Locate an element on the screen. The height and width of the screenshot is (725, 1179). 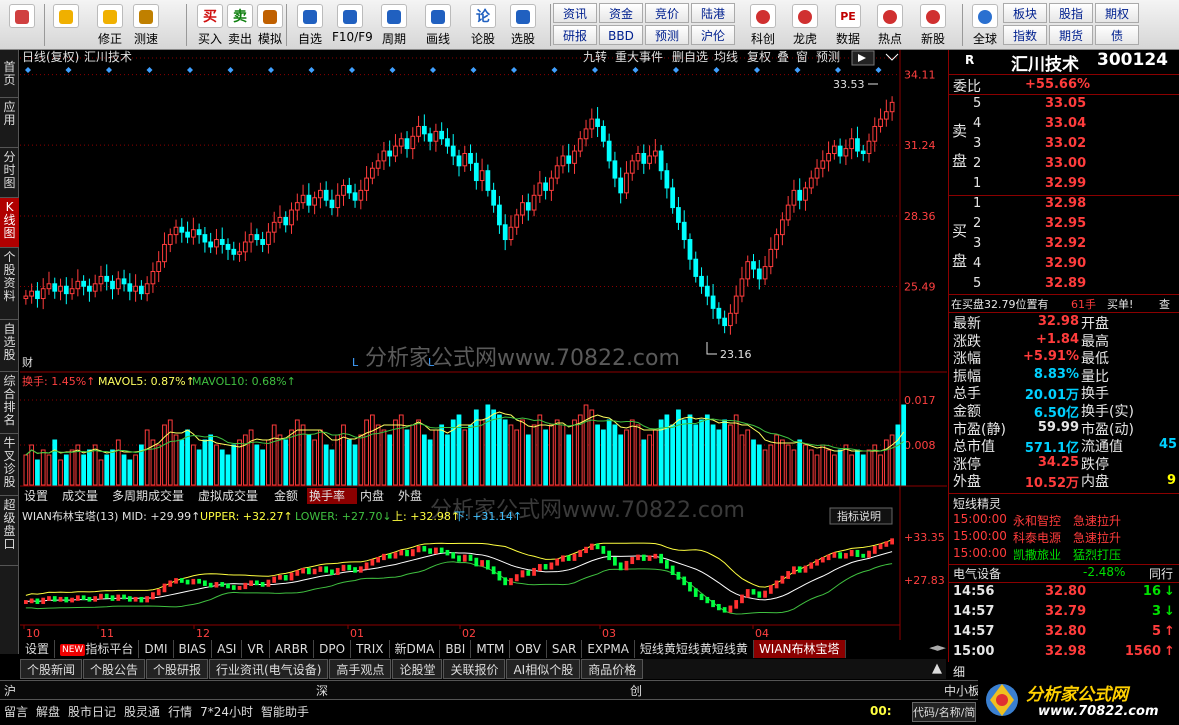
buy-level-price: 32.98 is located at coordinates (1065, 203).